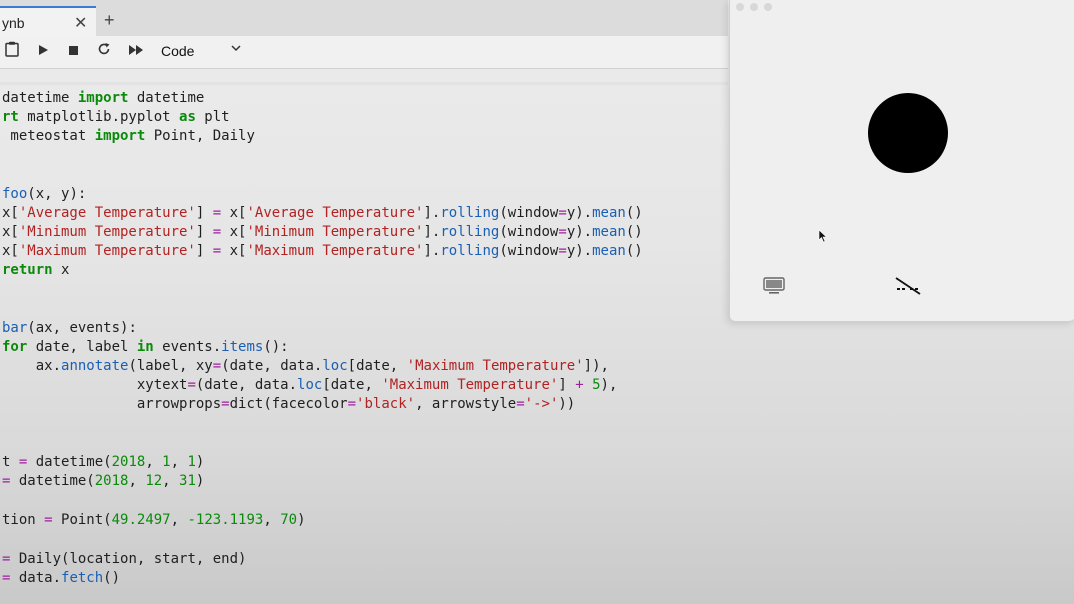  What do you see at coordinates (754, 7) in the screenshot?
I see `window-minimize-button` at bounding box center [754, 7].